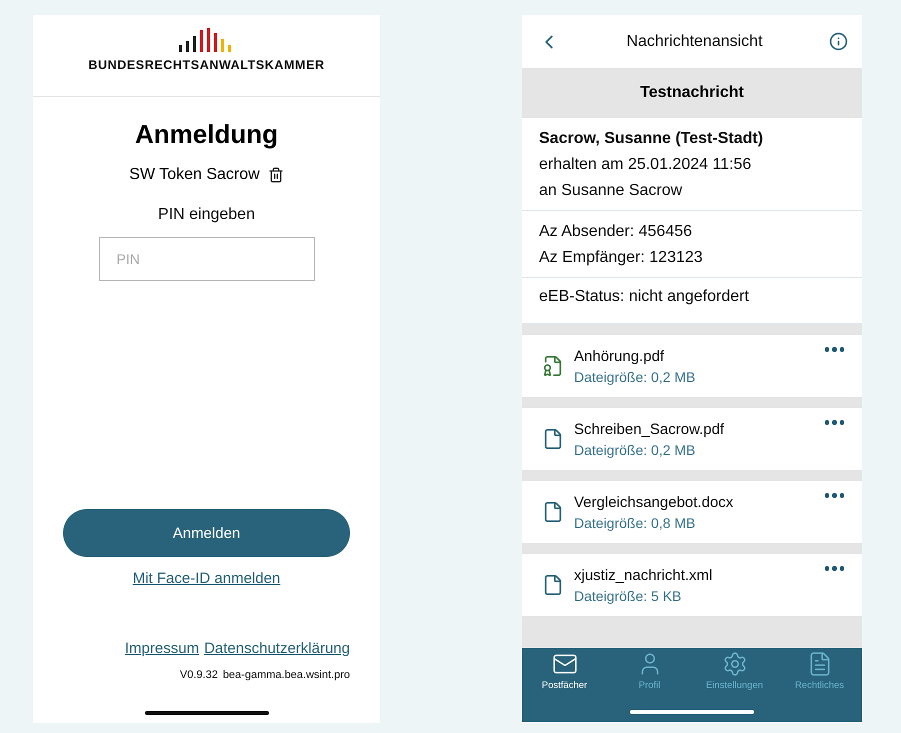 This screenshot has height=733, width=901. Describe the element at coordinates (564, 669) in the screenshot. I see `tab-item: Postfächer` at that location.